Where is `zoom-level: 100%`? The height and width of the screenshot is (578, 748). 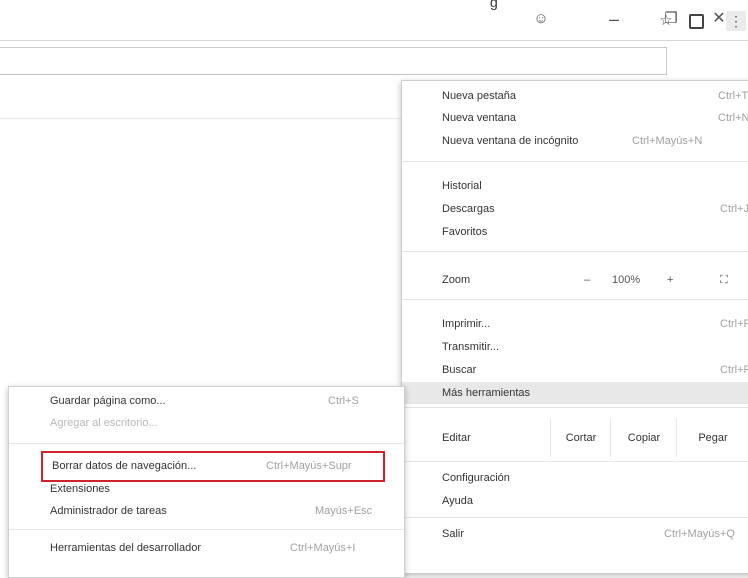 zoom-level: 100% is located at coordinates (626, 280).